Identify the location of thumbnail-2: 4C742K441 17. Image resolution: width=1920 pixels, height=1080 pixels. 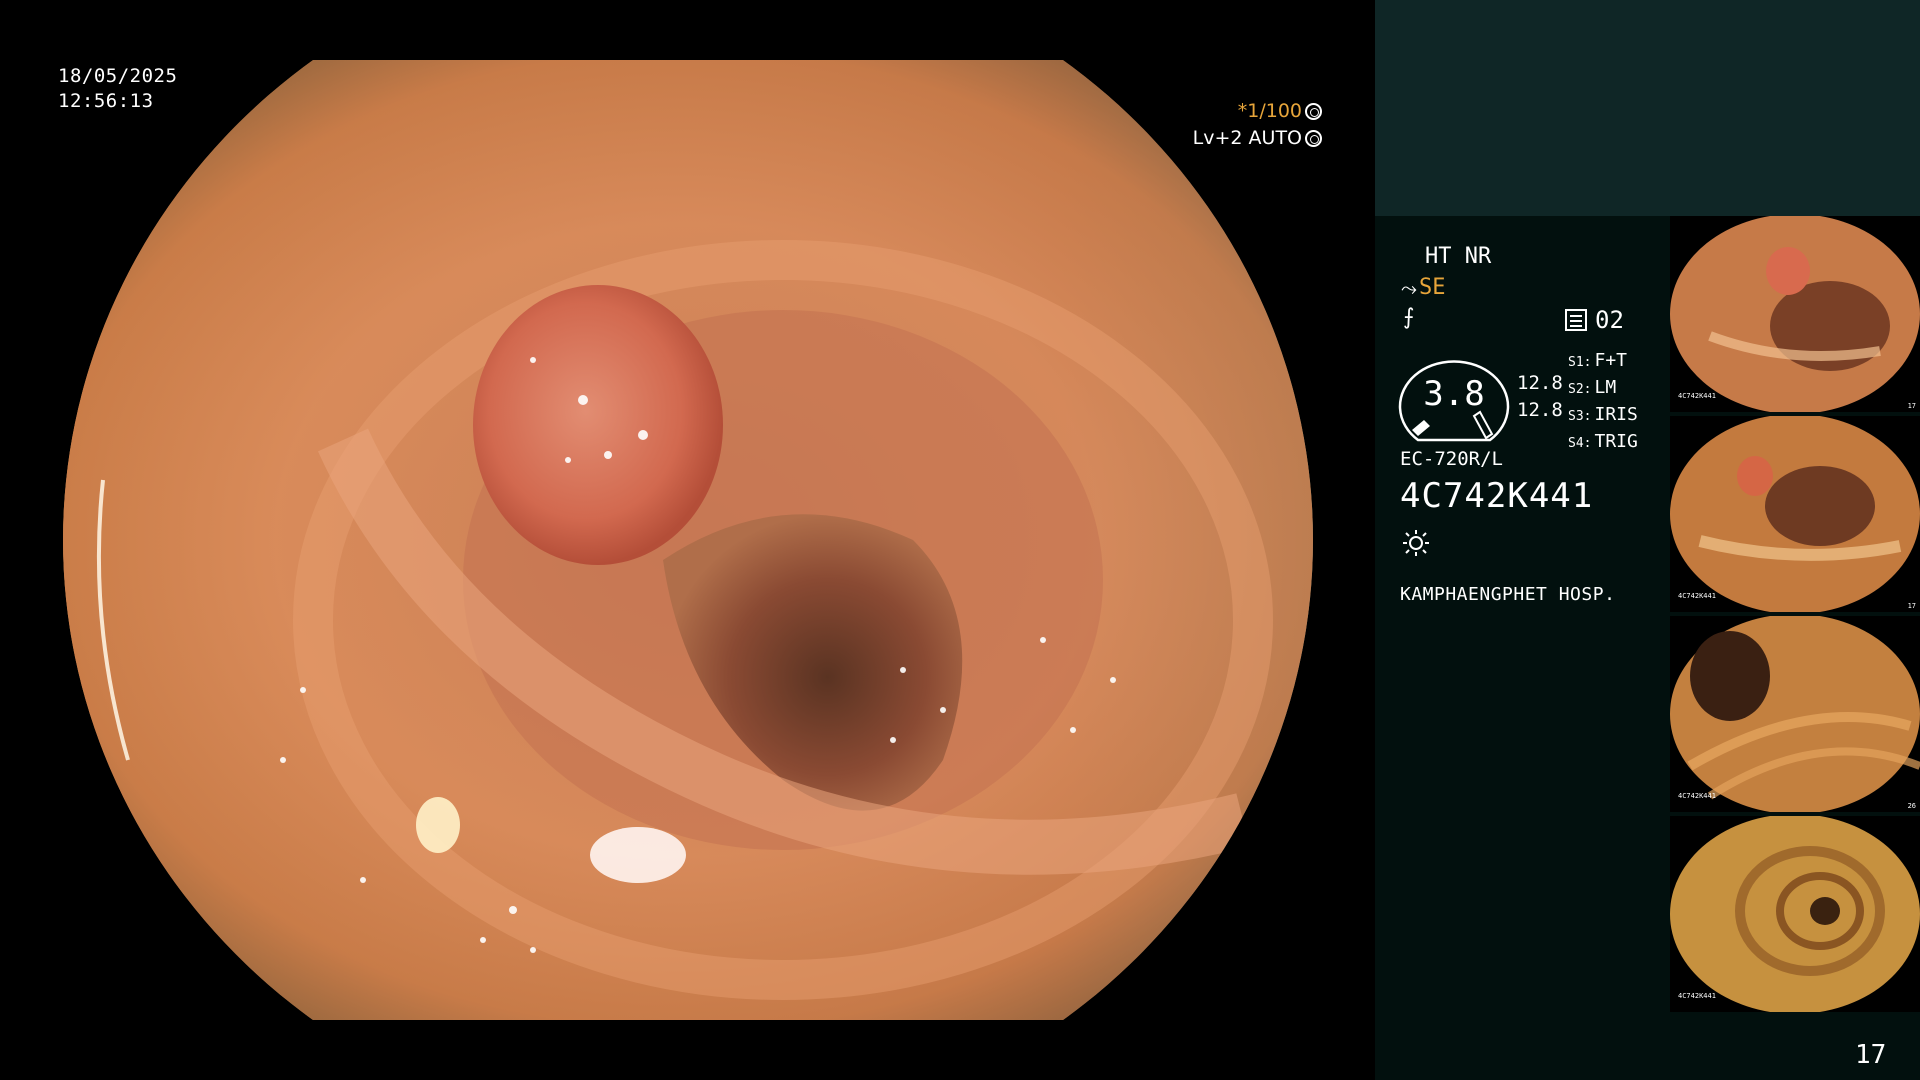
(1795, 514).